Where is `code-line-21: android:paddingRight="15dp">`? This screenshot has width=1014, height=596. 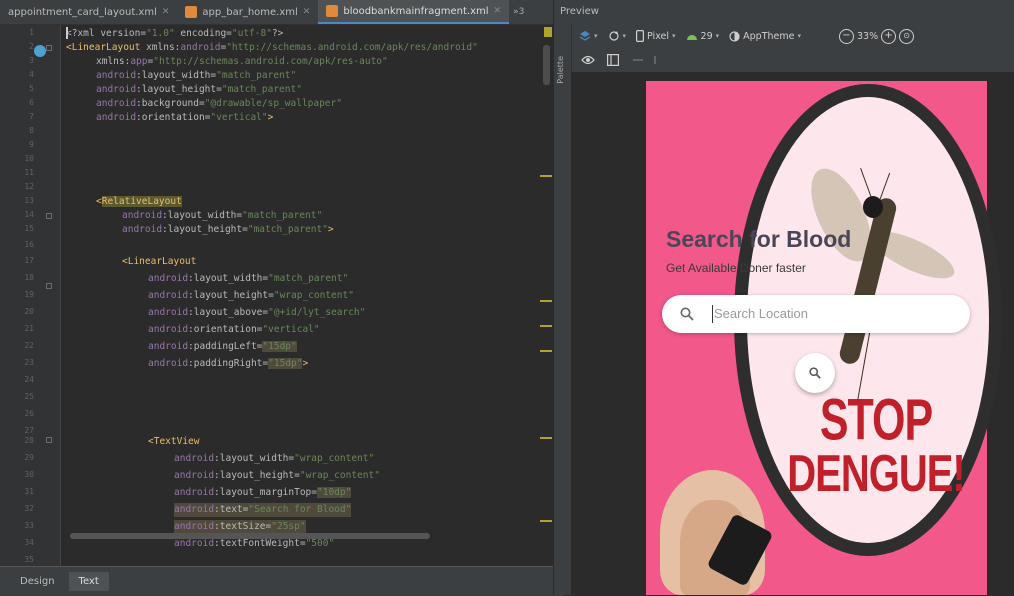 code-line-21: android:paddingRight="15dp"> is located at coordinates (228, 363).